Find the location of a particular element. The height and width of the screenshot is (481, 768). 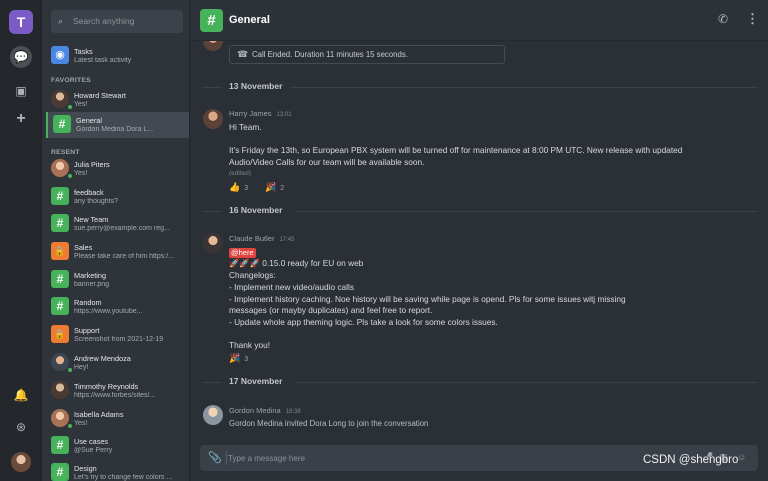

sidebar-item-marketing: # Marketing banner.png is located at coordinates (117, 280).